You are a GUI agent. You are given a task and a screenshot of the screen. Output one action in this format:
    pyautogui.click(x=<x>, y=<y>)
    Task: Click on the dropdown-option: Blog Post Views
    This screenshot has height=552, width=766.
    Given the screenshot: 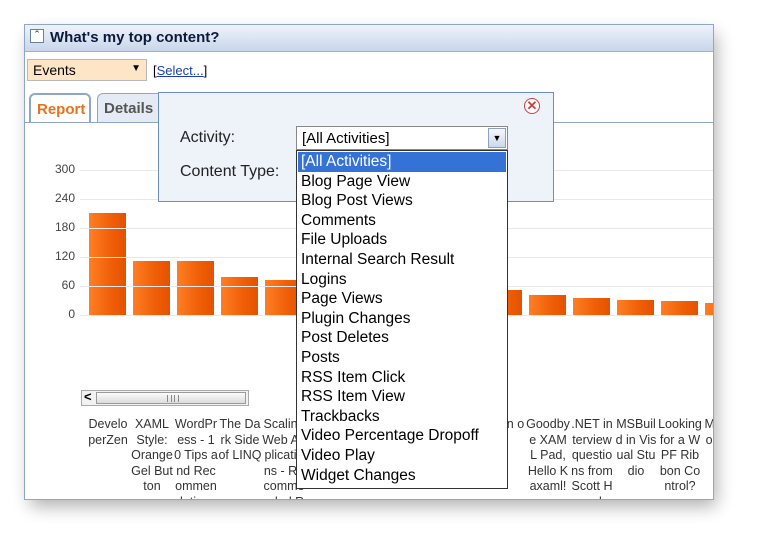 What is the action you would take?
    pyautogui.click(x=402, y=201)
    